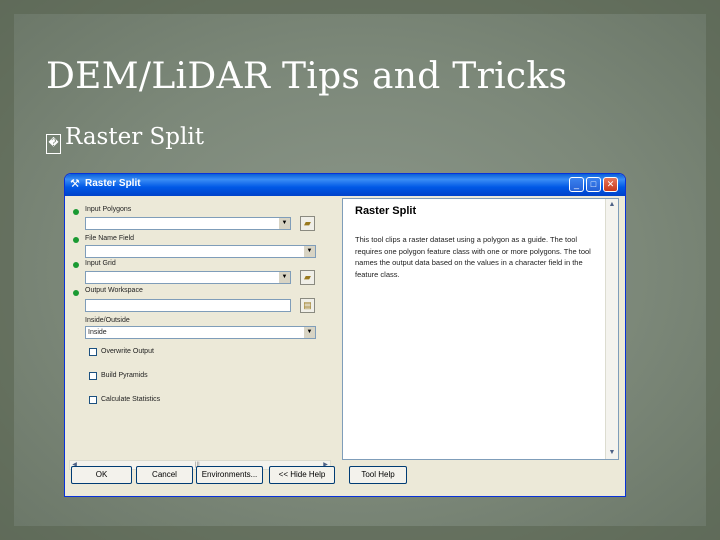 Image resolution: width=720 pixels, height=540 pixels. What do you see at coordinates (307, 76) in the screenshot?
I see `slide-title: DEM/LiDAR Tips and Tricks` at bounding box center [307, 76].